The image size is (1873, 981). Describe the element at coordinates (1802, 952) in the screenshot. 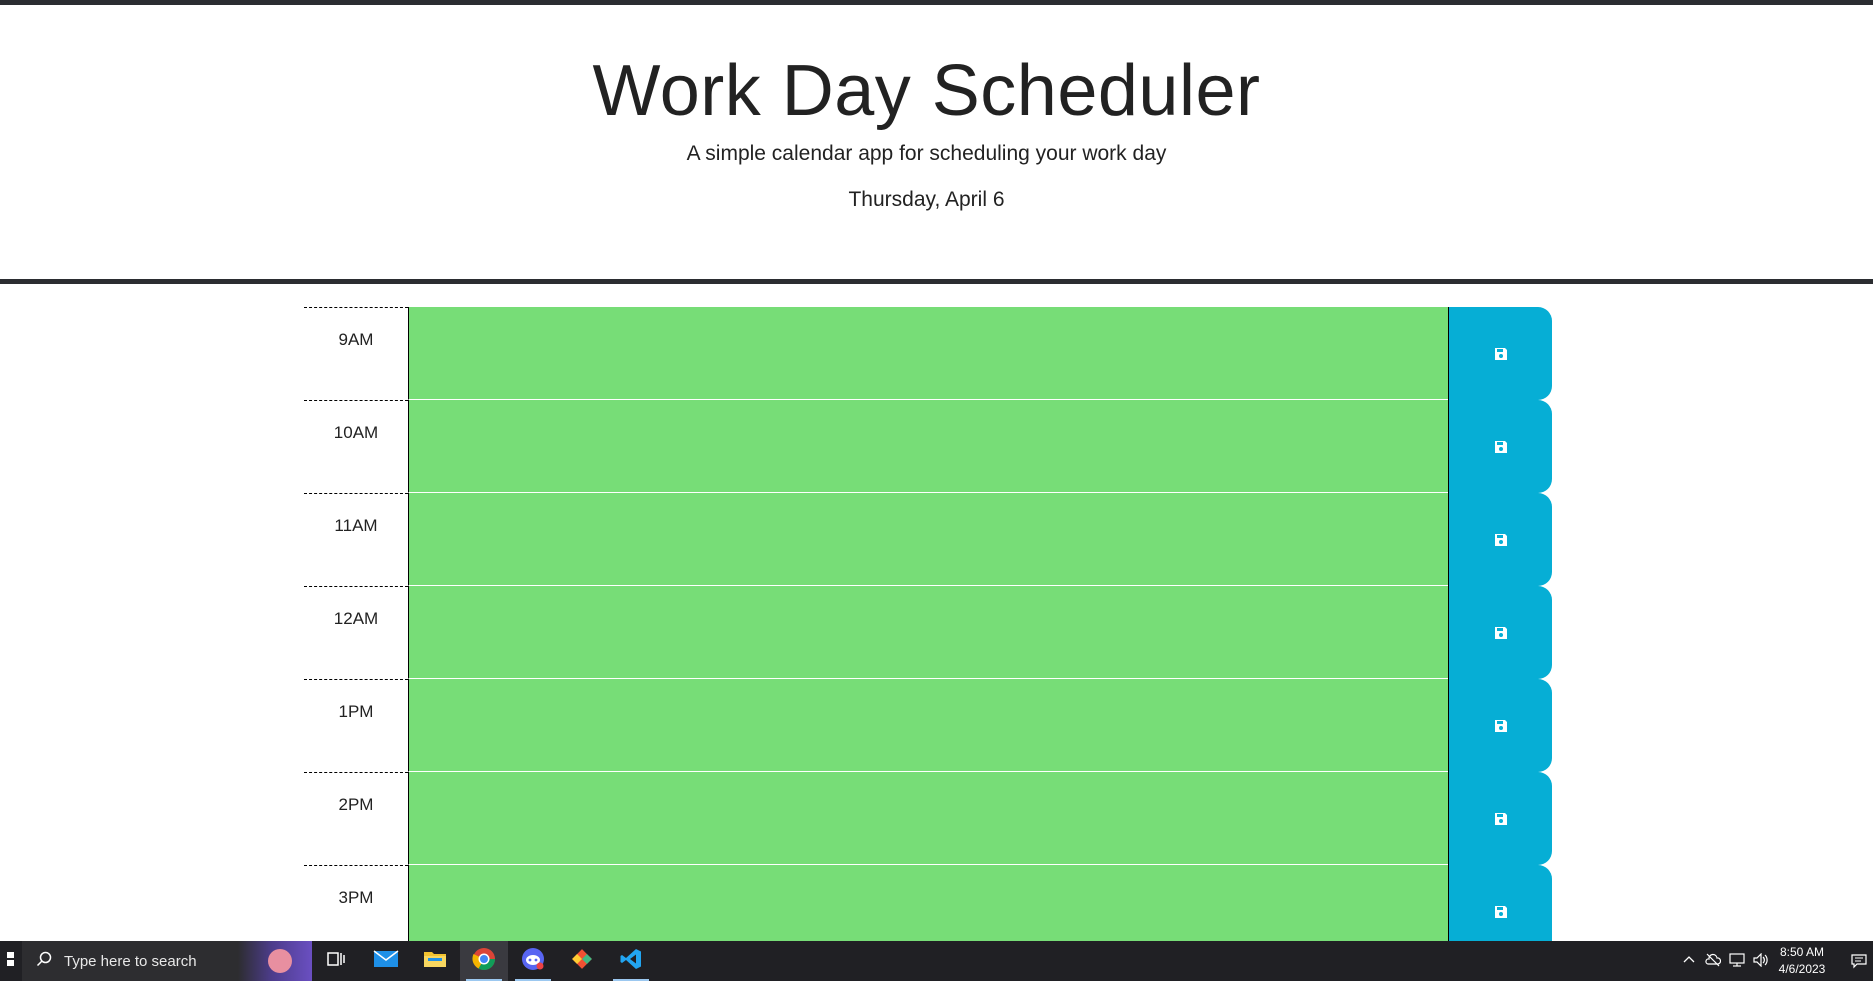

I see `clock-time: 8:50 AM` at that location.